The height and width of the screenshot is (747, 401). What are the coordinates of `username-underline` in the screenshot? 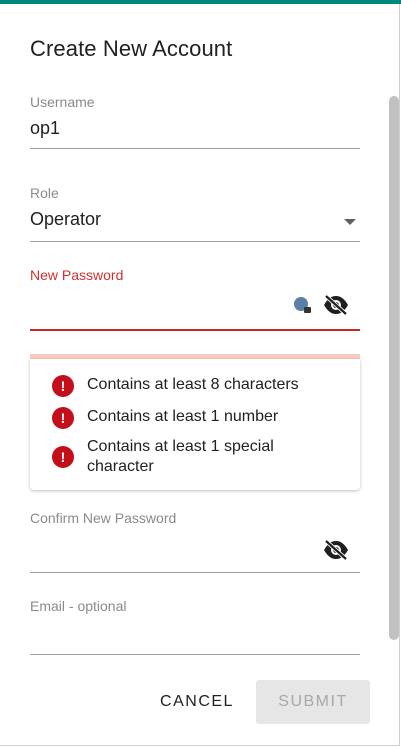 It's located at (195, 148).